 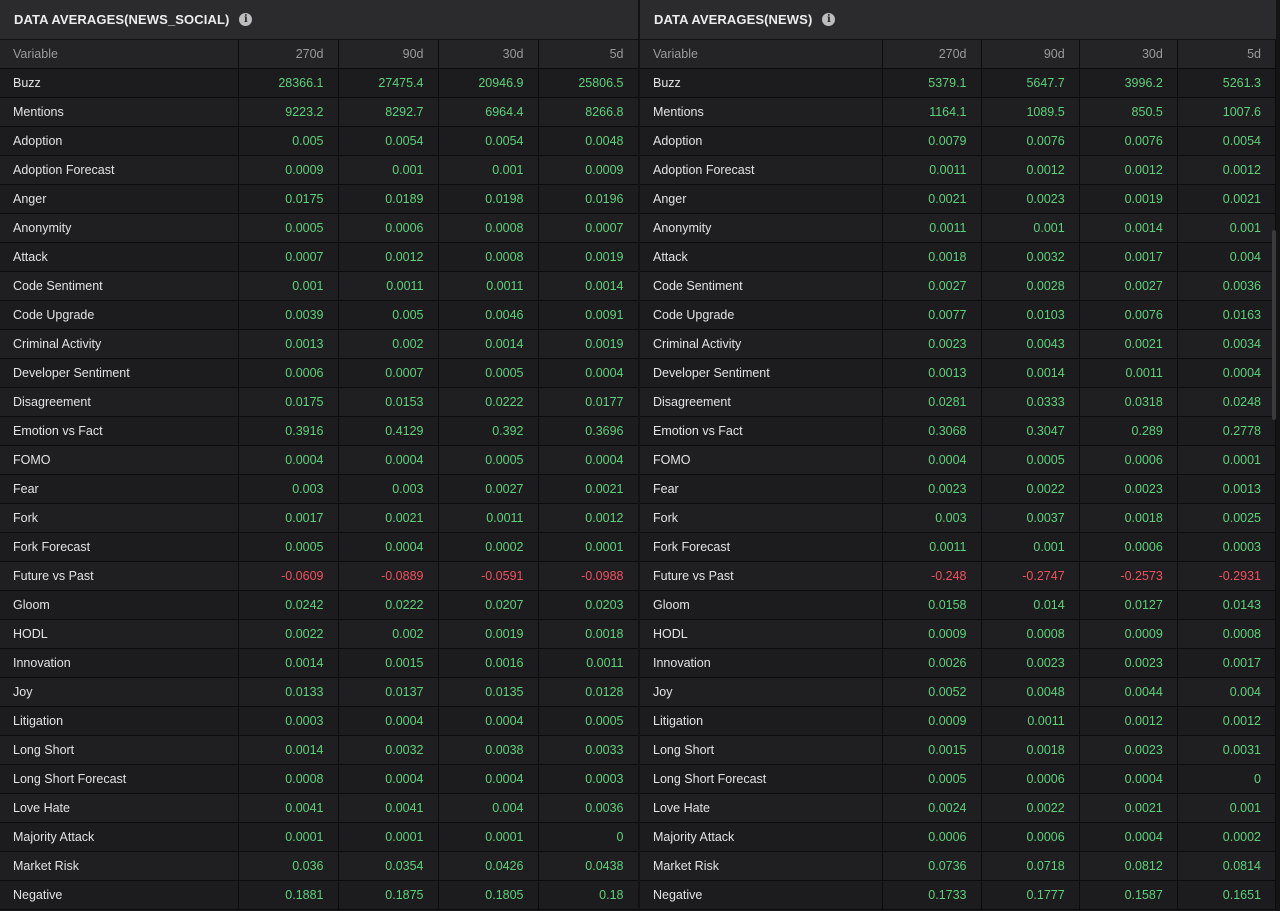 I want to click on table-row: FOMO 0.0004 0.0005 0.0006 0.0001, so click(x=958, y=460).